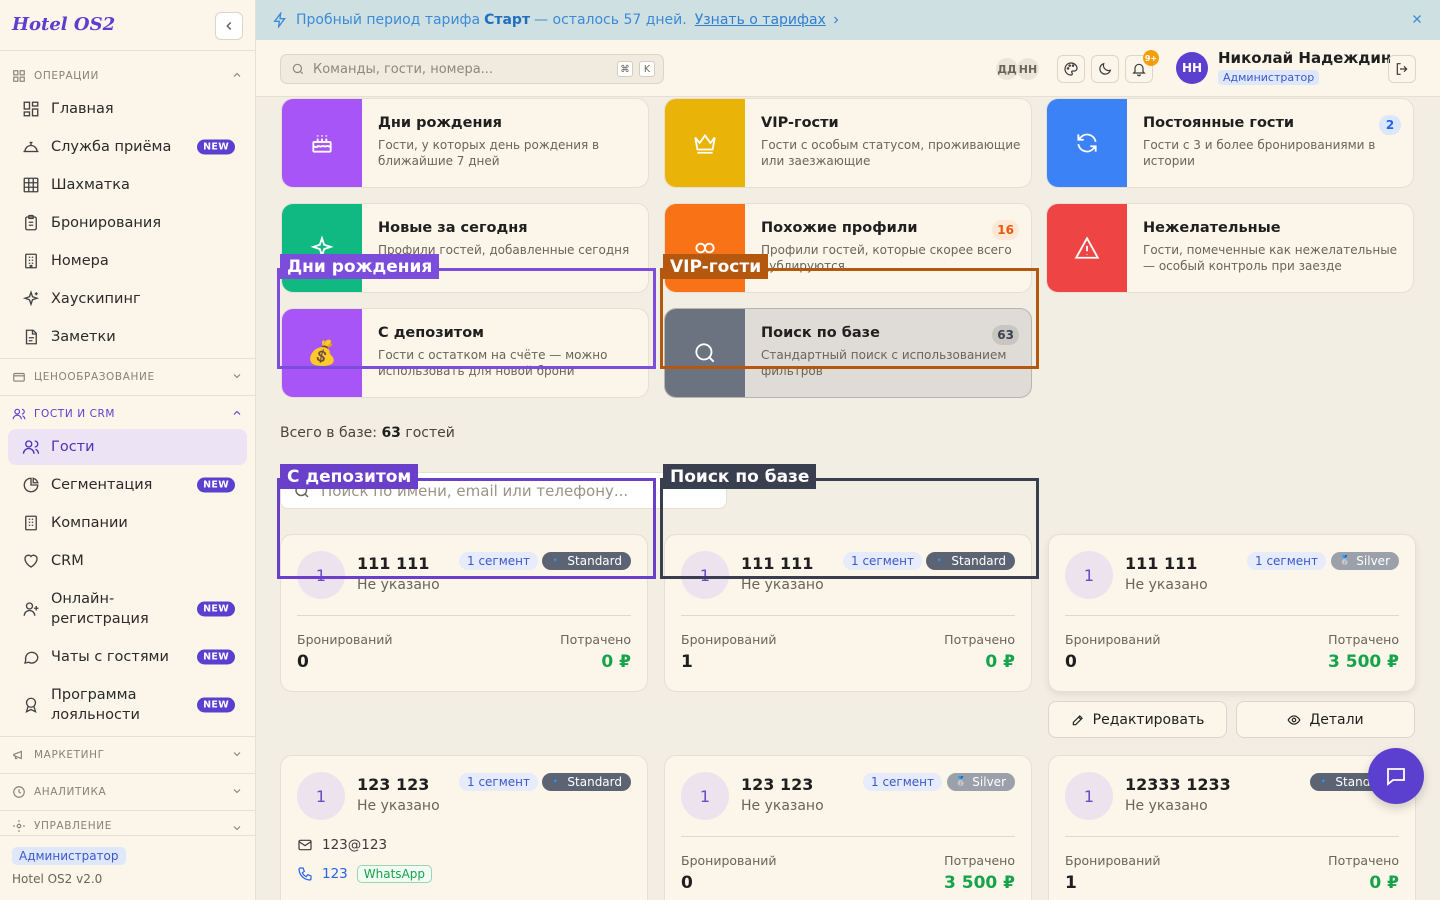 The width and height of the screenshot is (1440, 900). I want to click on notification-count: 9+, so click(1151, 58).